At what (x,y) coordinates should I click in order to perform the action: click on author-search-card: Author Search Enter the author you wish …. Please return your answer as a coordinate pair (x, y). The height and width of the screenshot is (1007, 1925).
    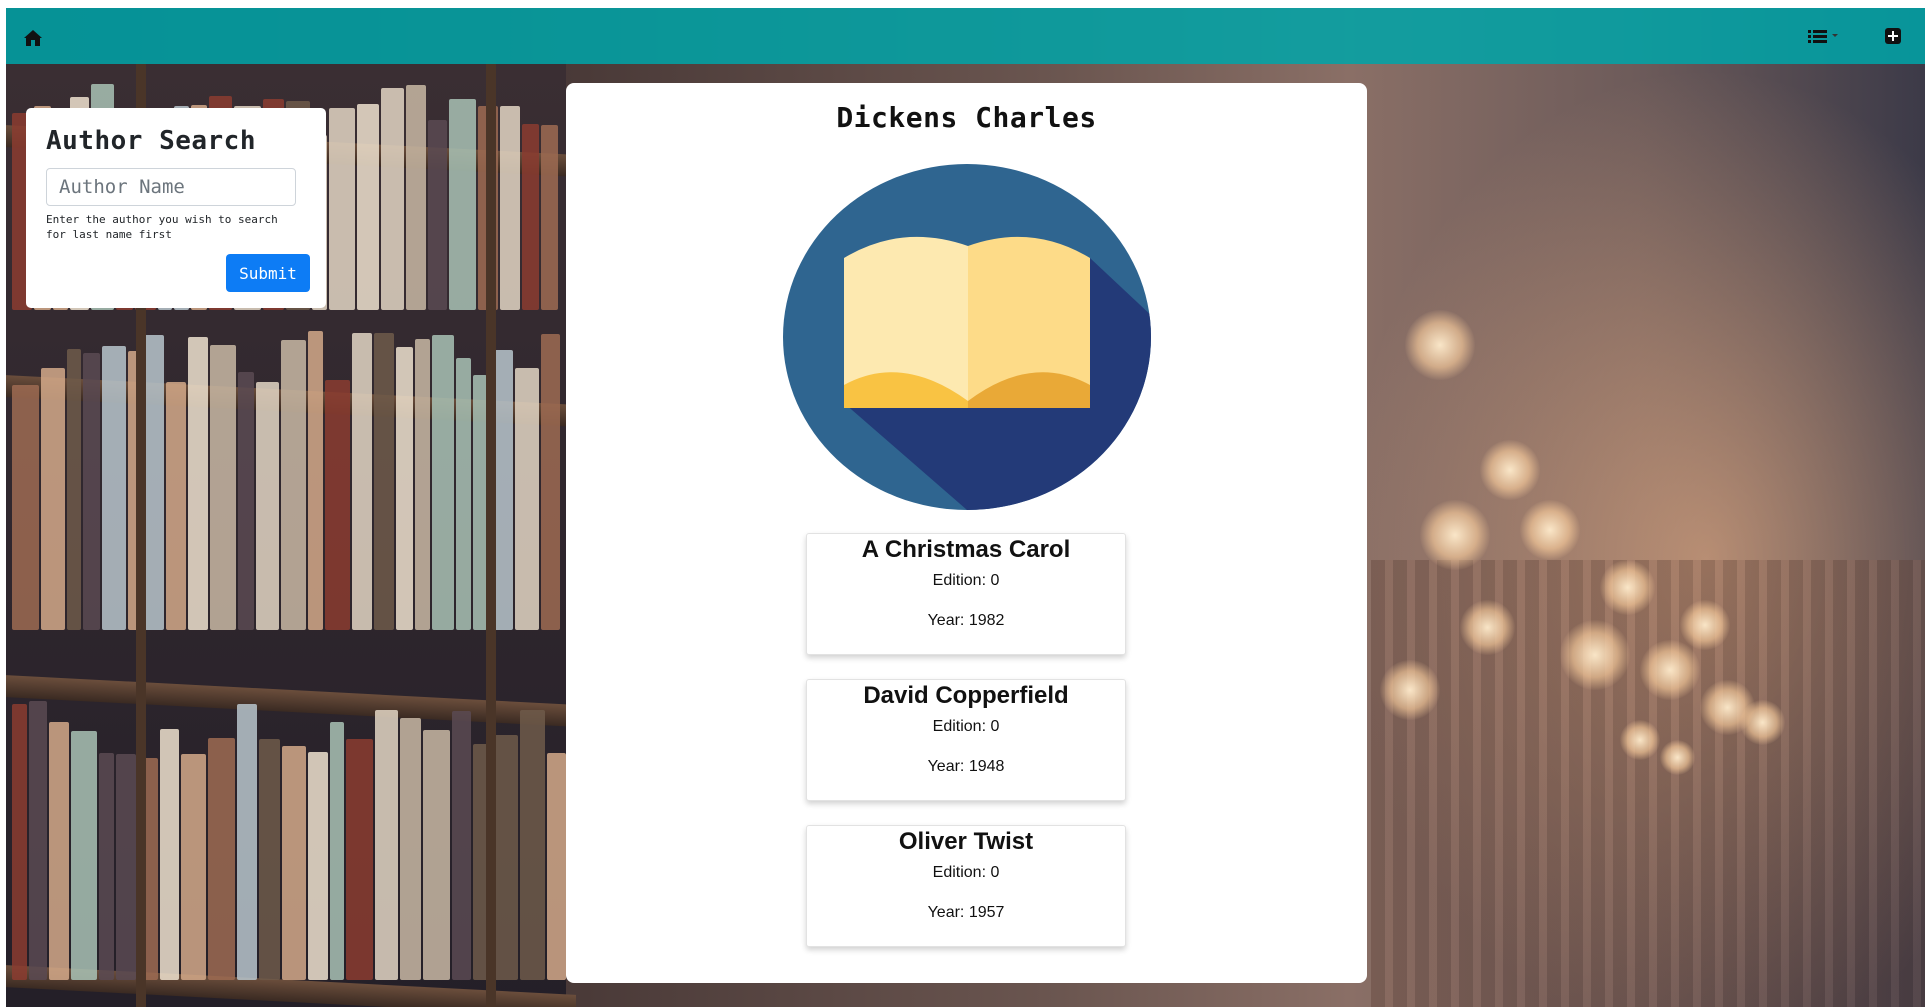
    Looking at the image, I should click on (176, 208).